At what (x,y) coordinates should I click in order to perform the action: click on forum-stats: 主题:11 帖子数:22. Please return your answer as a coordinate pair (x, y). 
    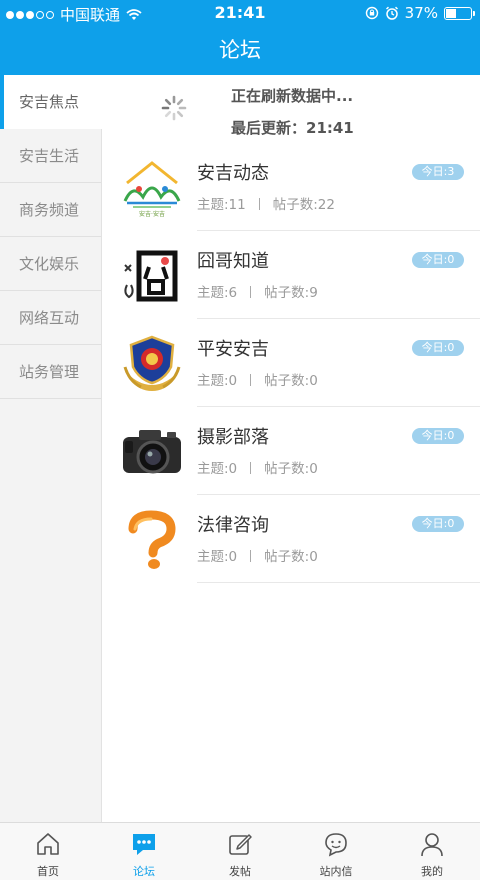
    Looking at the image, I should click on (266, 203).